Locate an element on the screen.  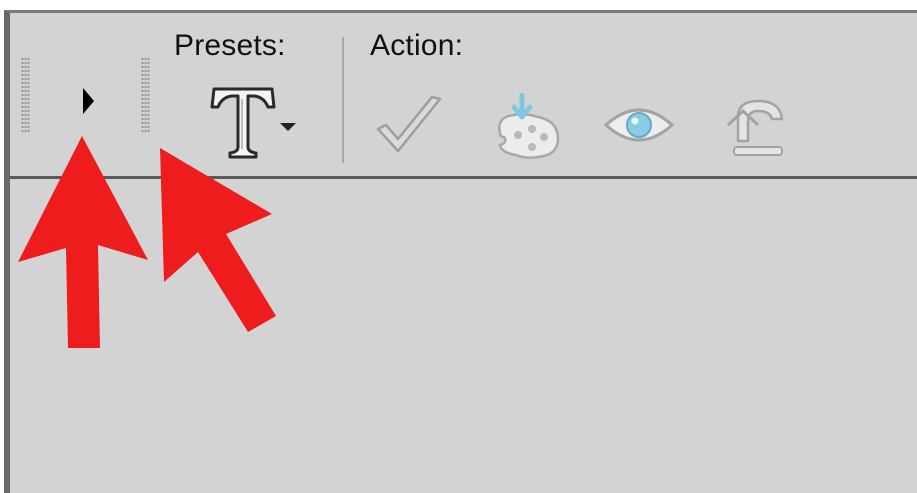
red-arrow-up-icon is located at coordinates (83, 242).